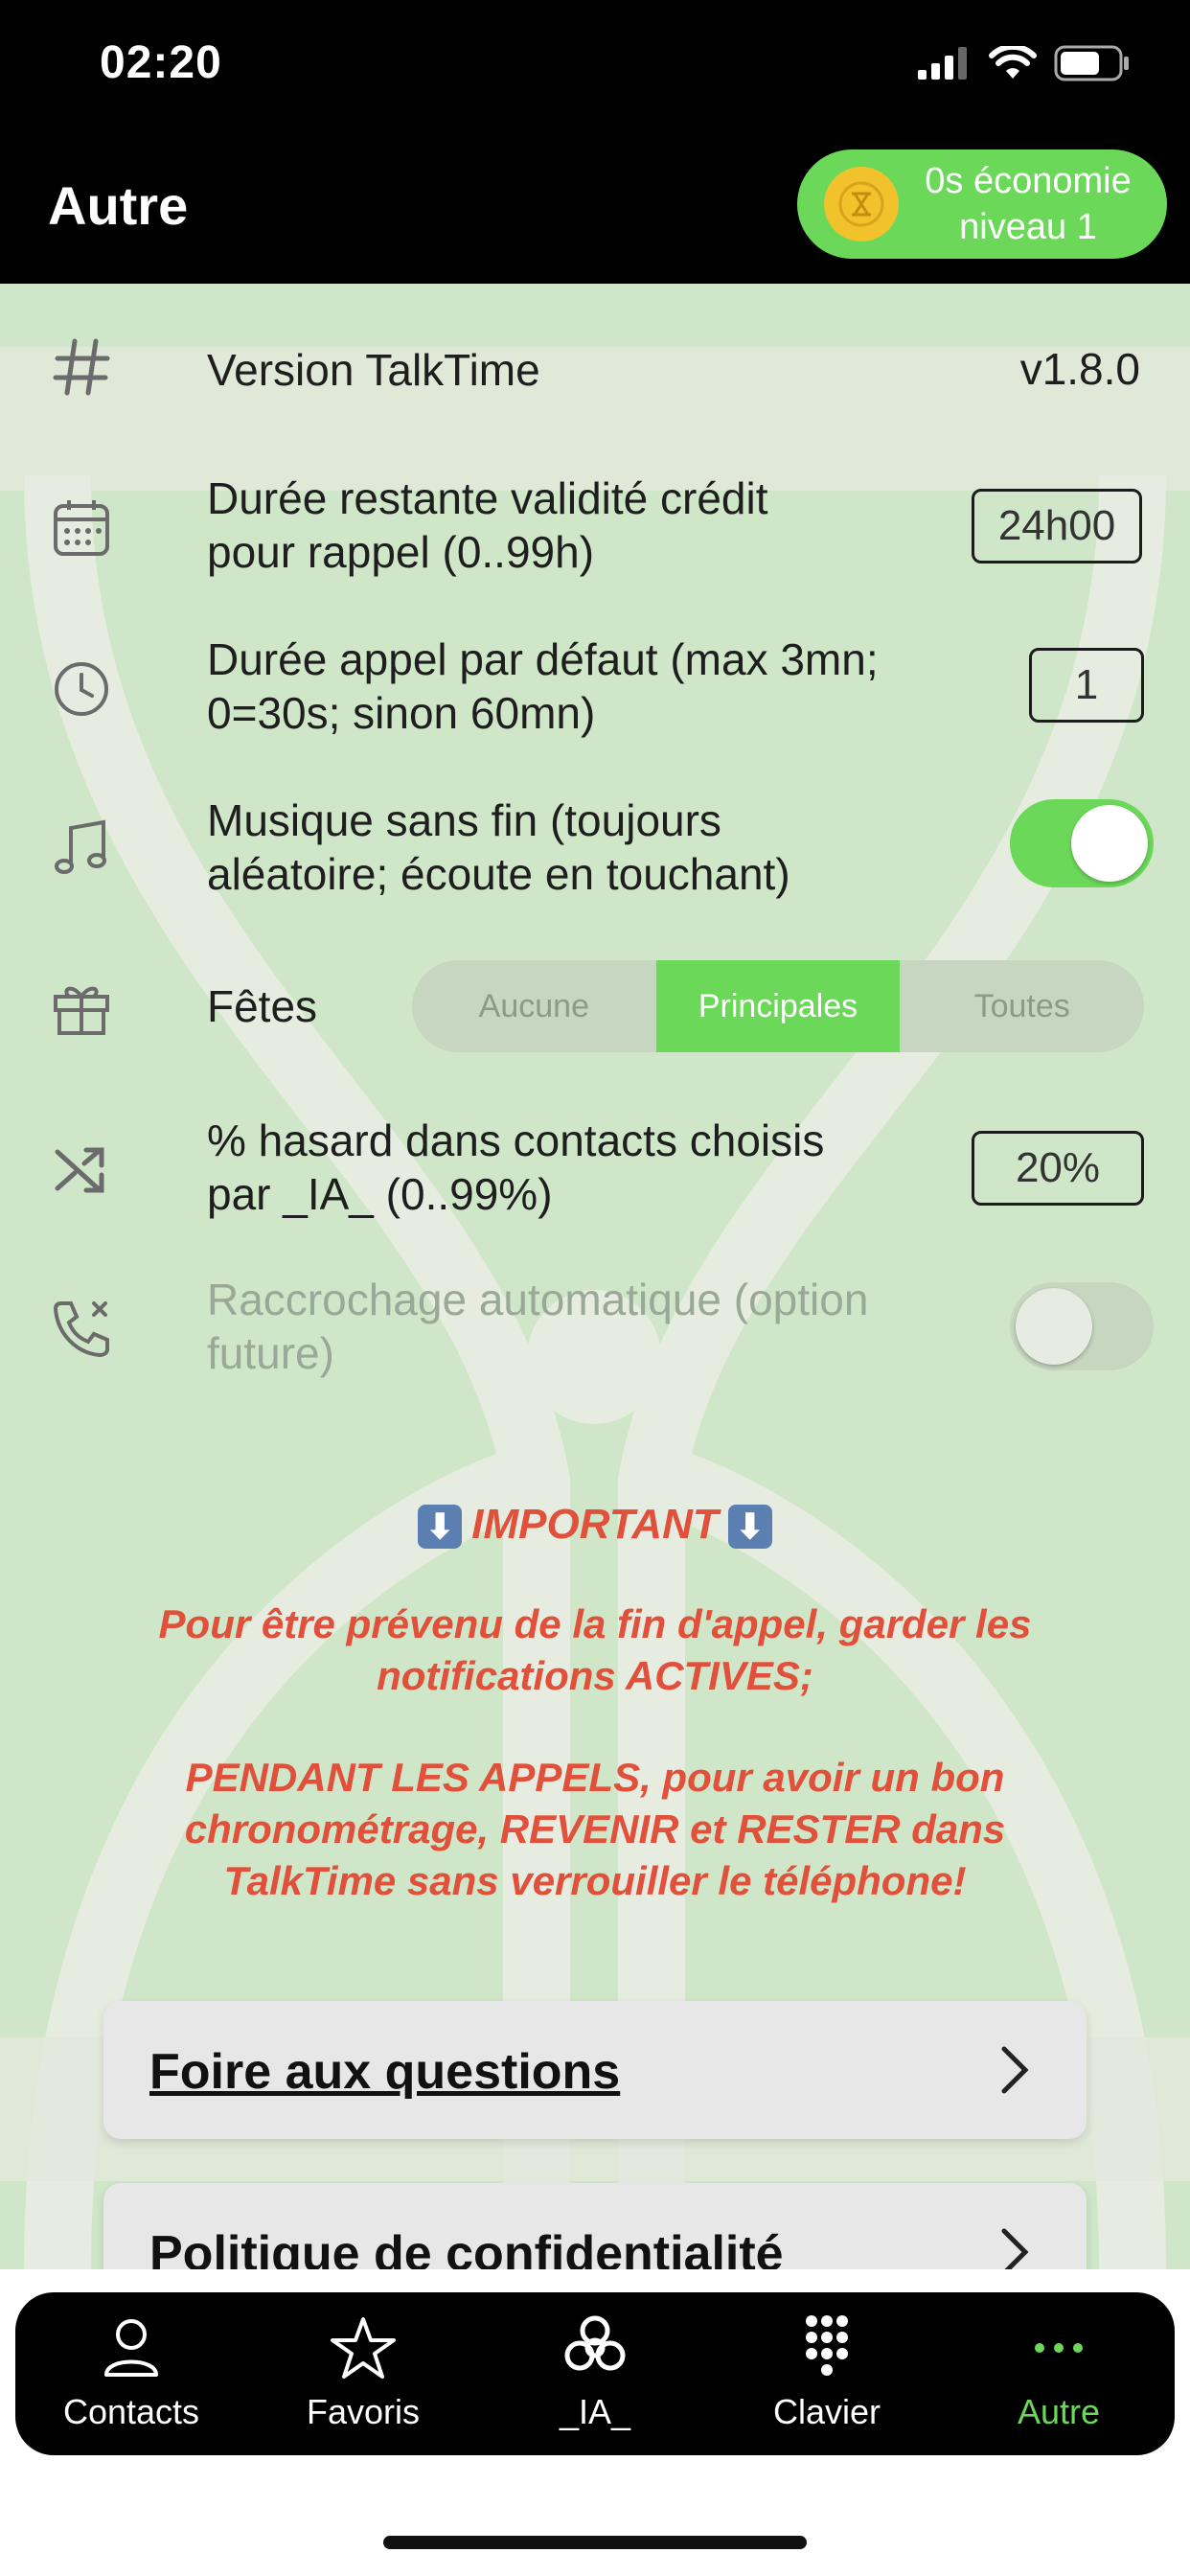 Image resolution: width=1190 pixels, height=2576 pixels. What do you see at coordinates (1013, 63) in the screenshot?
I see `wifi-icon` at bounding box center [1013, 63].